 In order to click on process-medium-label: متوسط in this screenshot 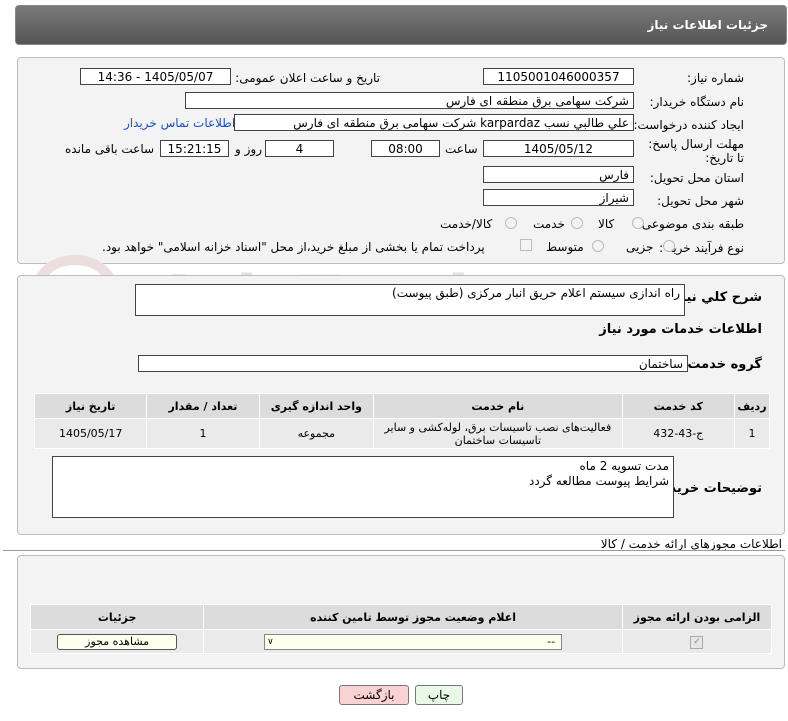, I will do `click(565, 247)`.